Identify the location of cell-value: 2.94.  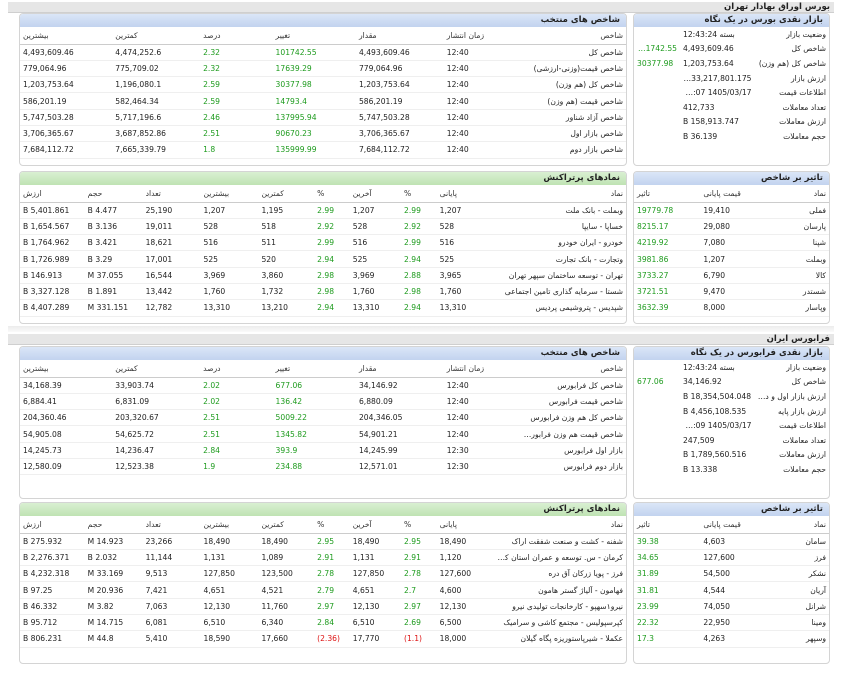
(332, 259).